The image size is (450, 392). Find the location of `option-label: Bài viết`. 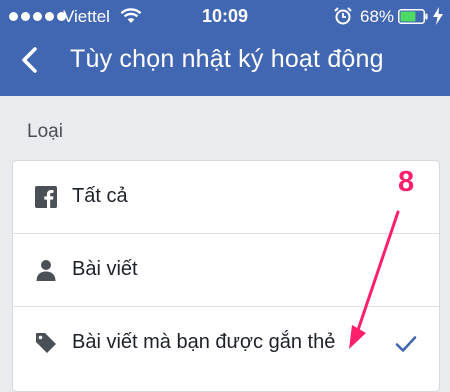

option-label: Bài viết is located at coordinates (105, 269).